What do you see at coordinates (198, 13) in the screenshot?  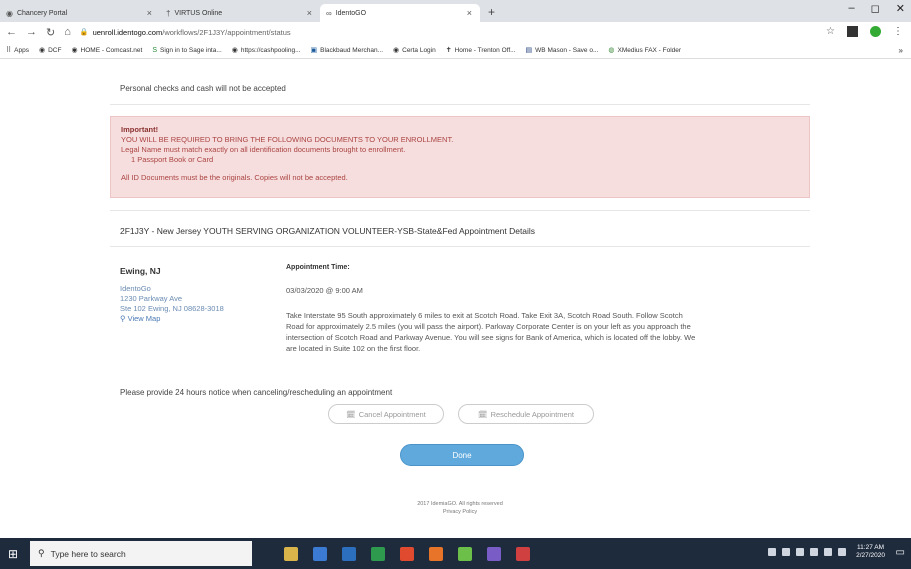 I see `tab-label: VIRTUS Online` at bounding box center [198, 13].